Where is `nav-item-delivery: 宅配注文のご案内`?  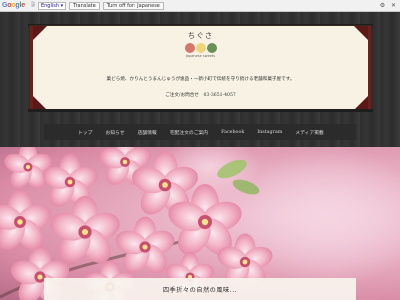 nav-item-delivery: 宅配注文のご案内 is located at coordinates (189, 132).